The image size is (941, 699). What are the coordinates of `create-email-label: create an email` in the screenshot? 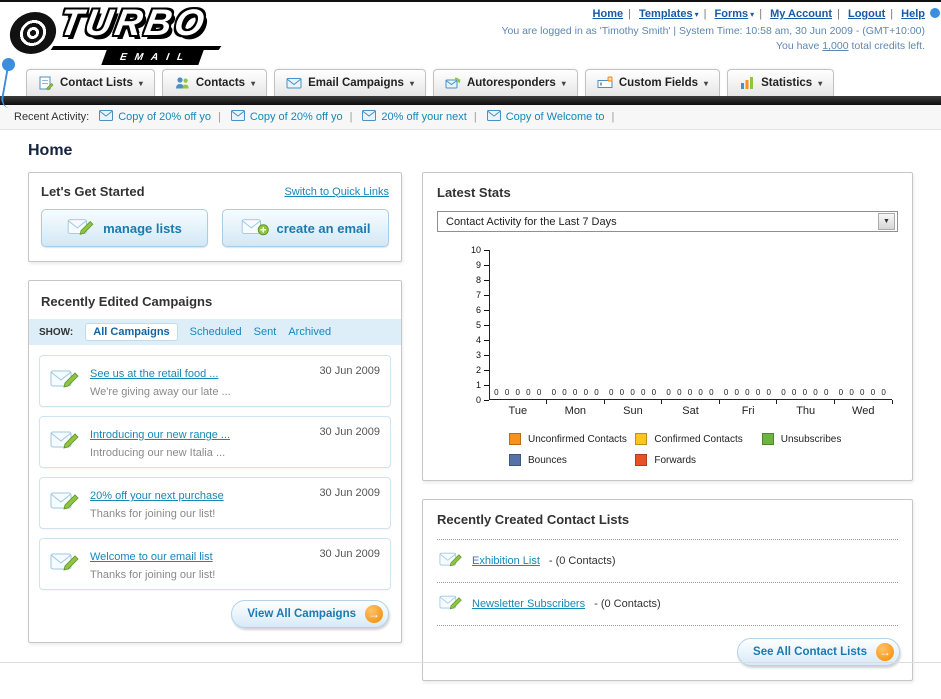 It's located at (323, 228).